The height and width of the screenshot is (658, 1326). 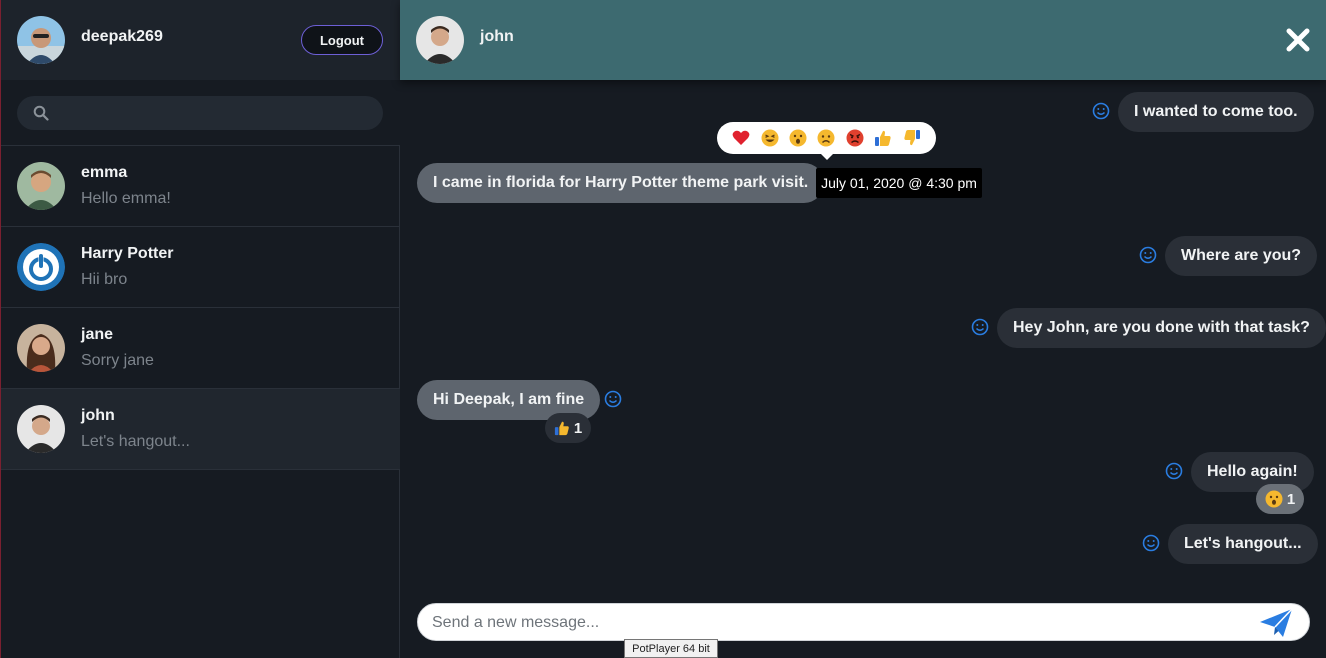 What do you see at coordinates (126, 198) in the screenshot?
I see `contact-last-message: Hello emma!` at bounding box center [126, 198].